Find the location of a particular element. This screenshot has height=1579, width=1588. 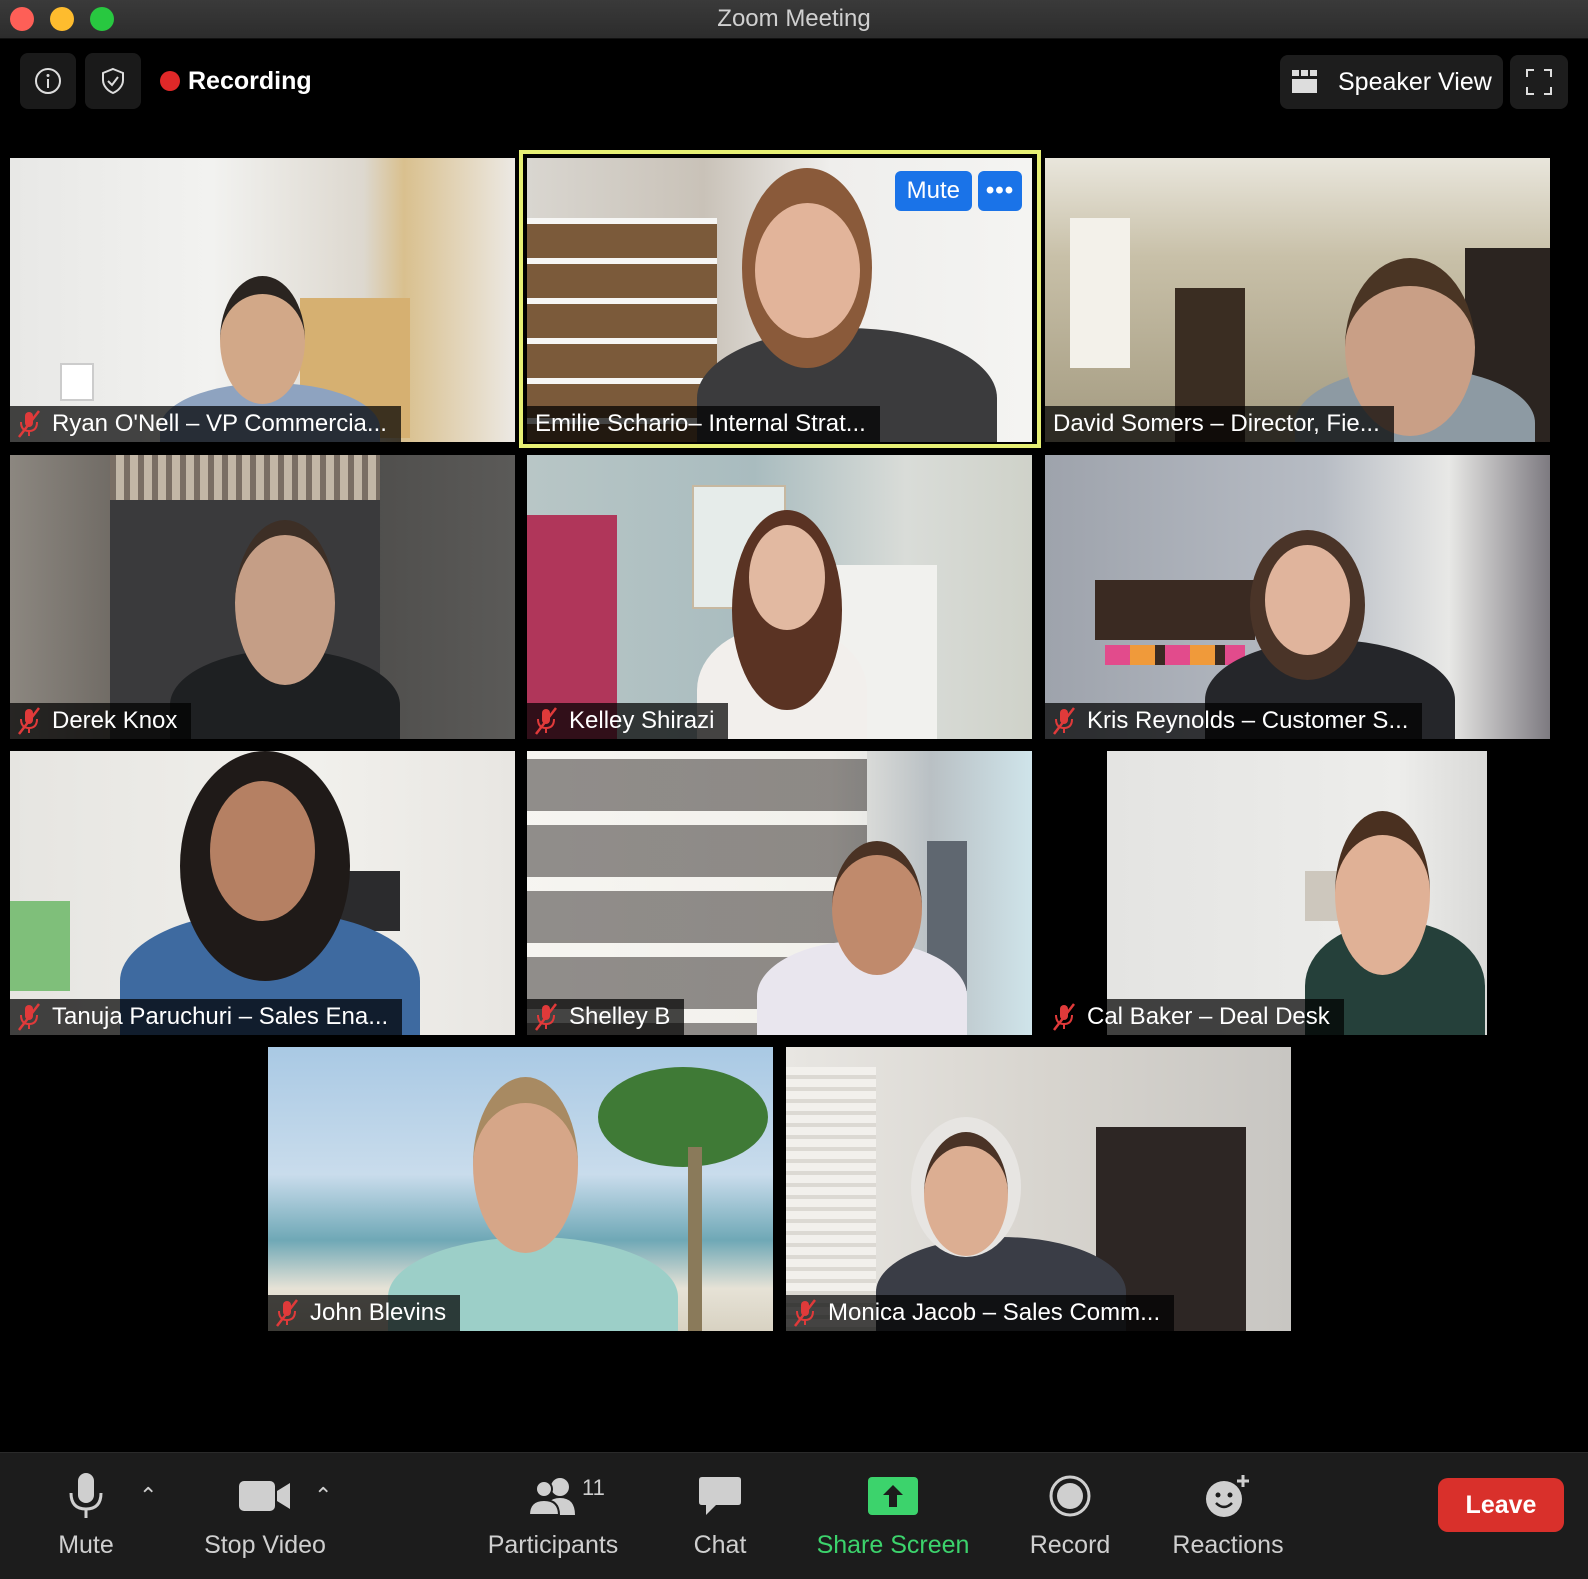

reactions-button: Reactions is located at coordinates (1228, 1516).